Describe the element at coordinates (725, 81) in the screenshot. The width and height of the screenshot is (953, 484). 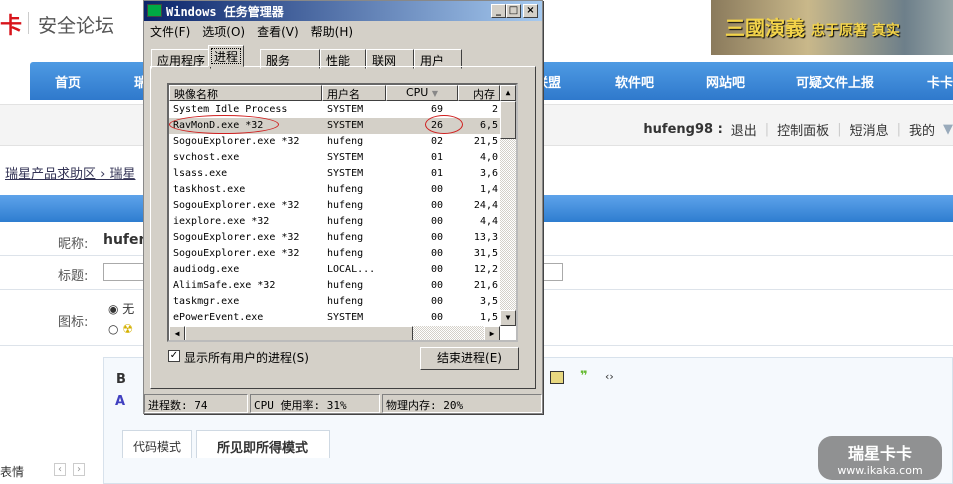
I see `nav-websites: 网站吧` at that location.